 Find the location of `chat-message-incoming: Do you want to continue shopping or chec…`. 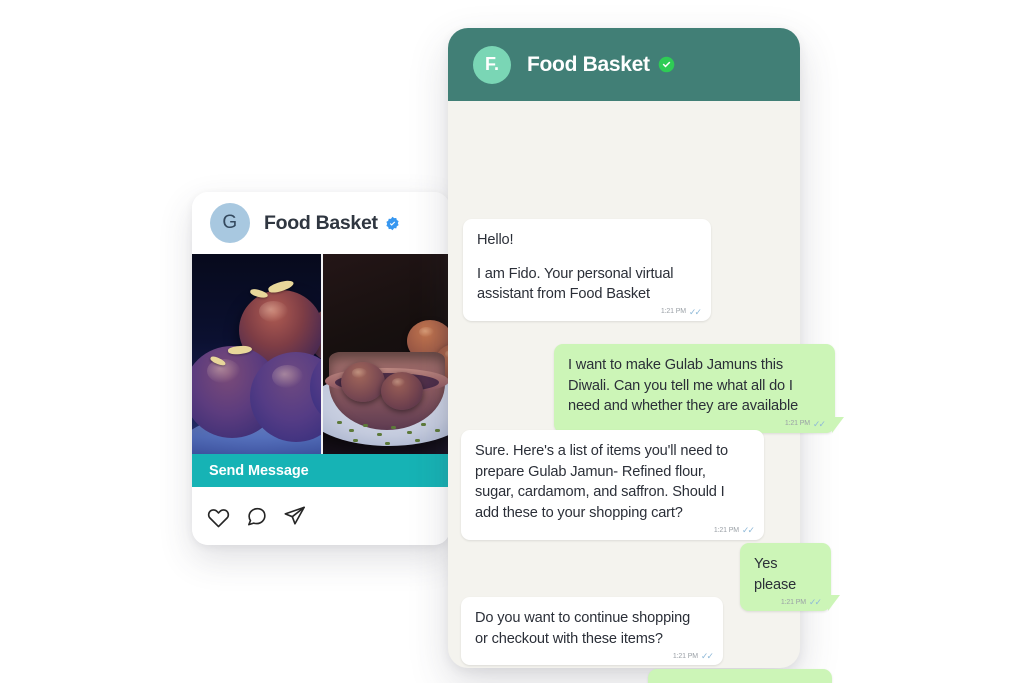

chat-message-incoming: Do you want to continue shopping or chec… is located at coordinates (592, 631).